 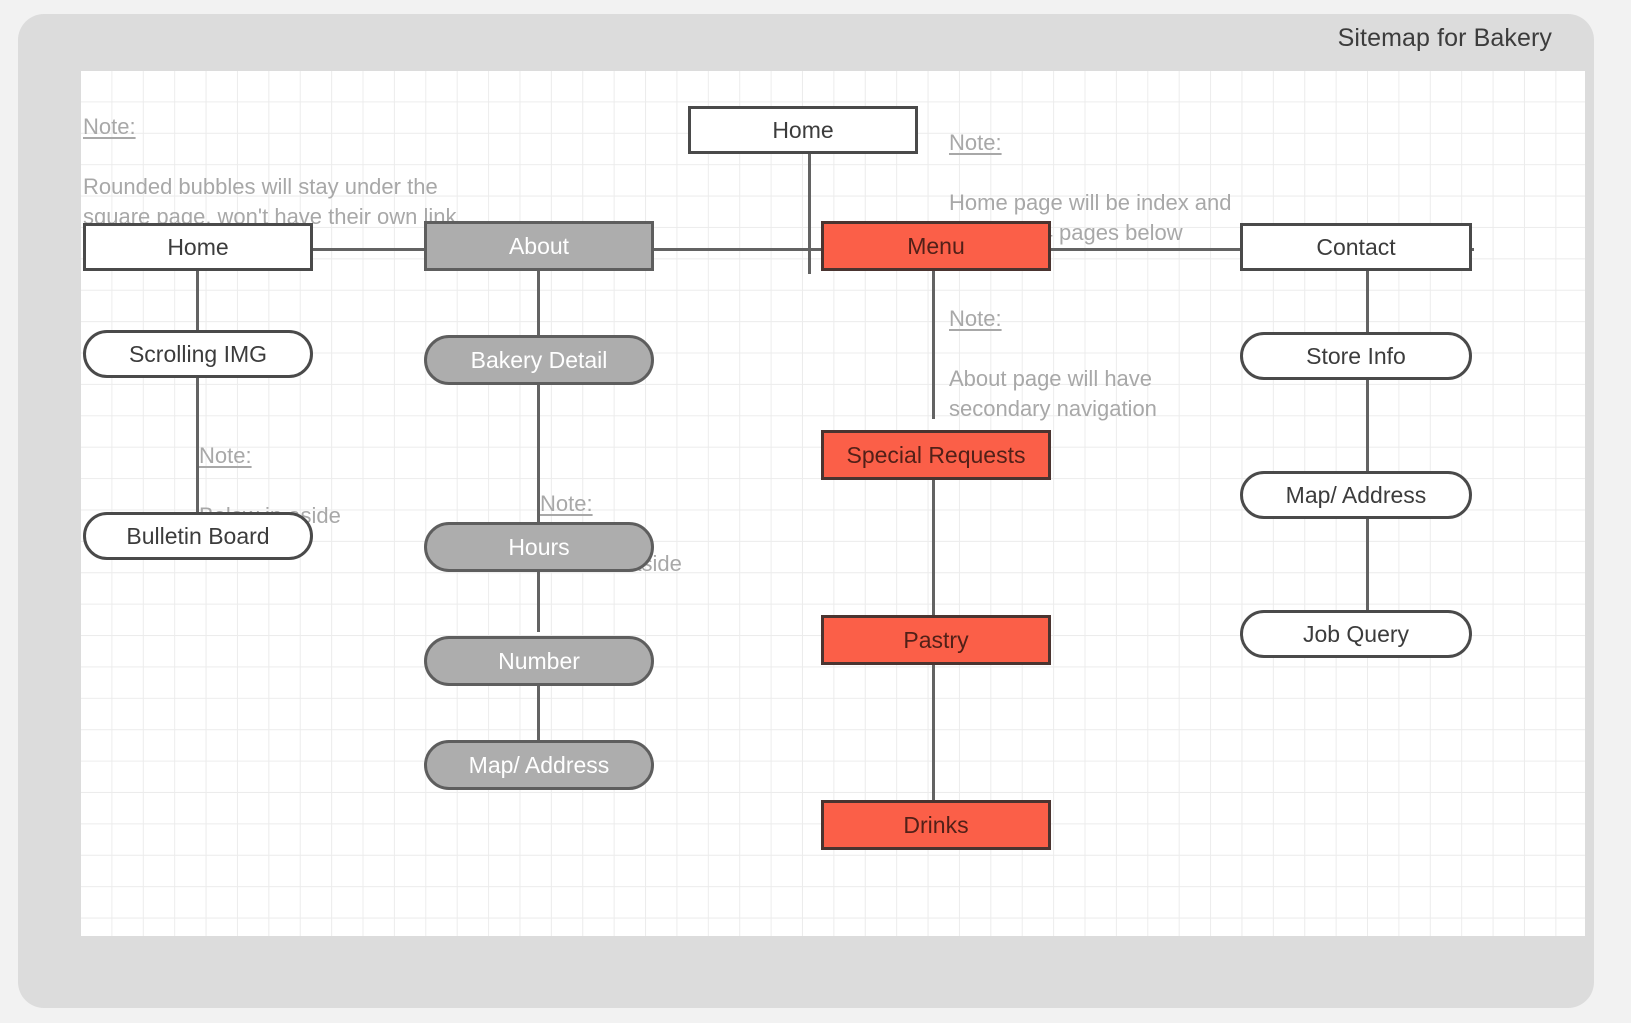 I want to click on node-number: Number, so click(x=539, y=661).